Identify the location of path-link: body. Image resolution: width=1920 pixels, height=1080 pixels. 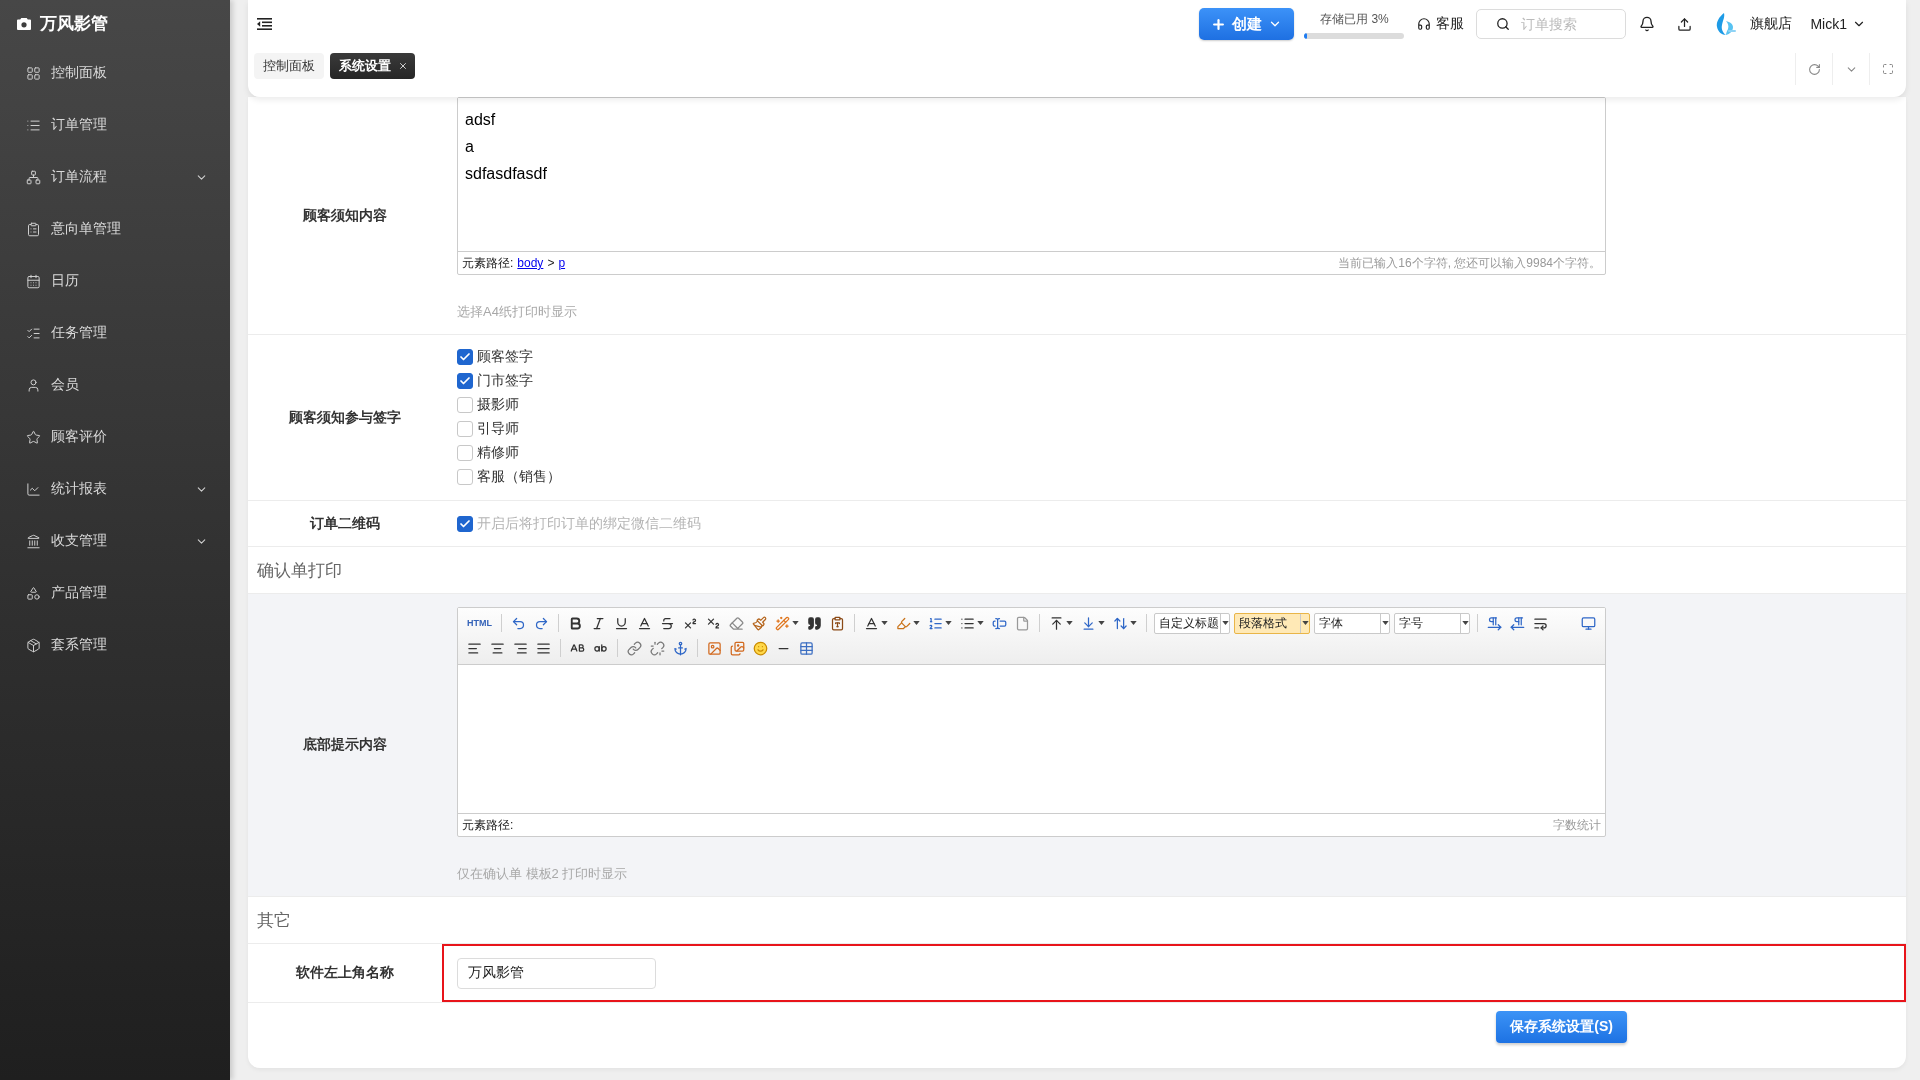
(530, 263).